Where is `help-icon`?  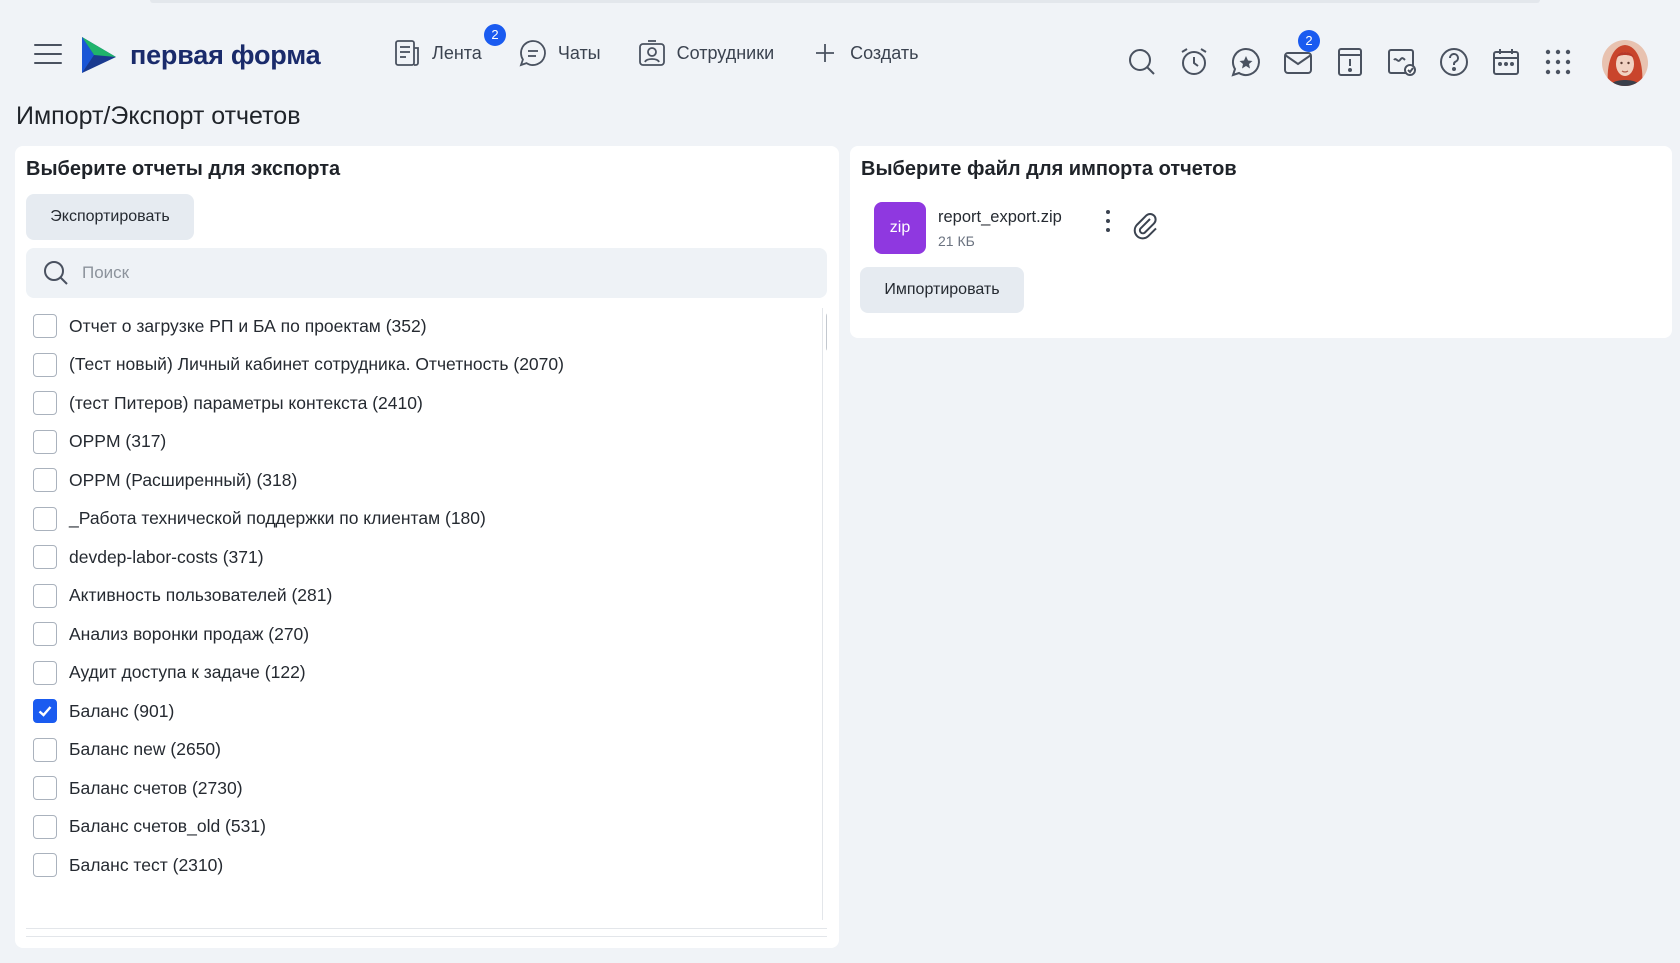 help-icon is located at coordinates (1454, 62).